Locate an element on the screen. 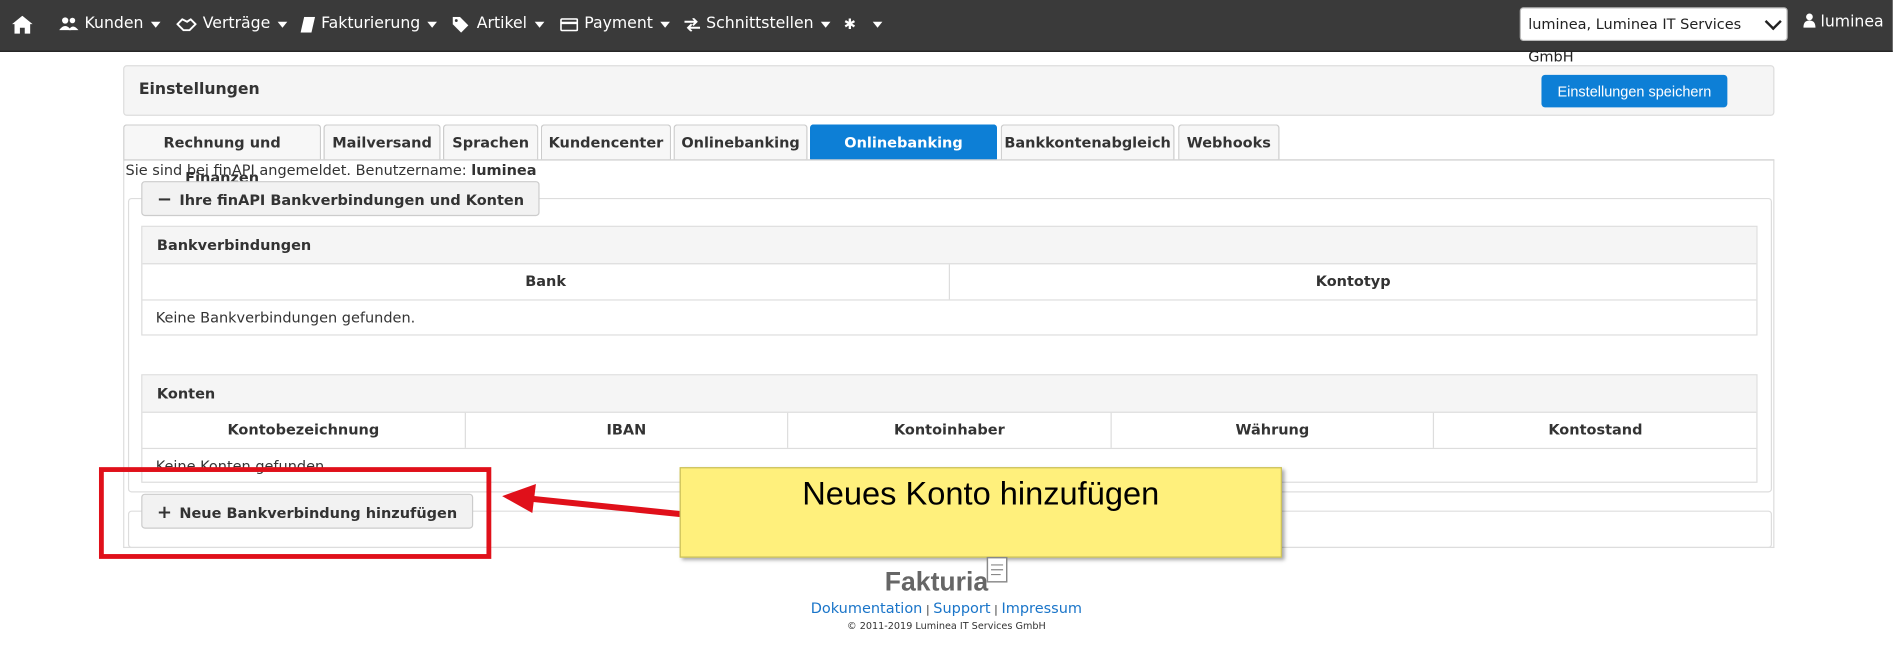 This screenshot has height=659, width=1893. footer-links: Dokumentation | Support | Impressum is located at coordinates (946, 608).